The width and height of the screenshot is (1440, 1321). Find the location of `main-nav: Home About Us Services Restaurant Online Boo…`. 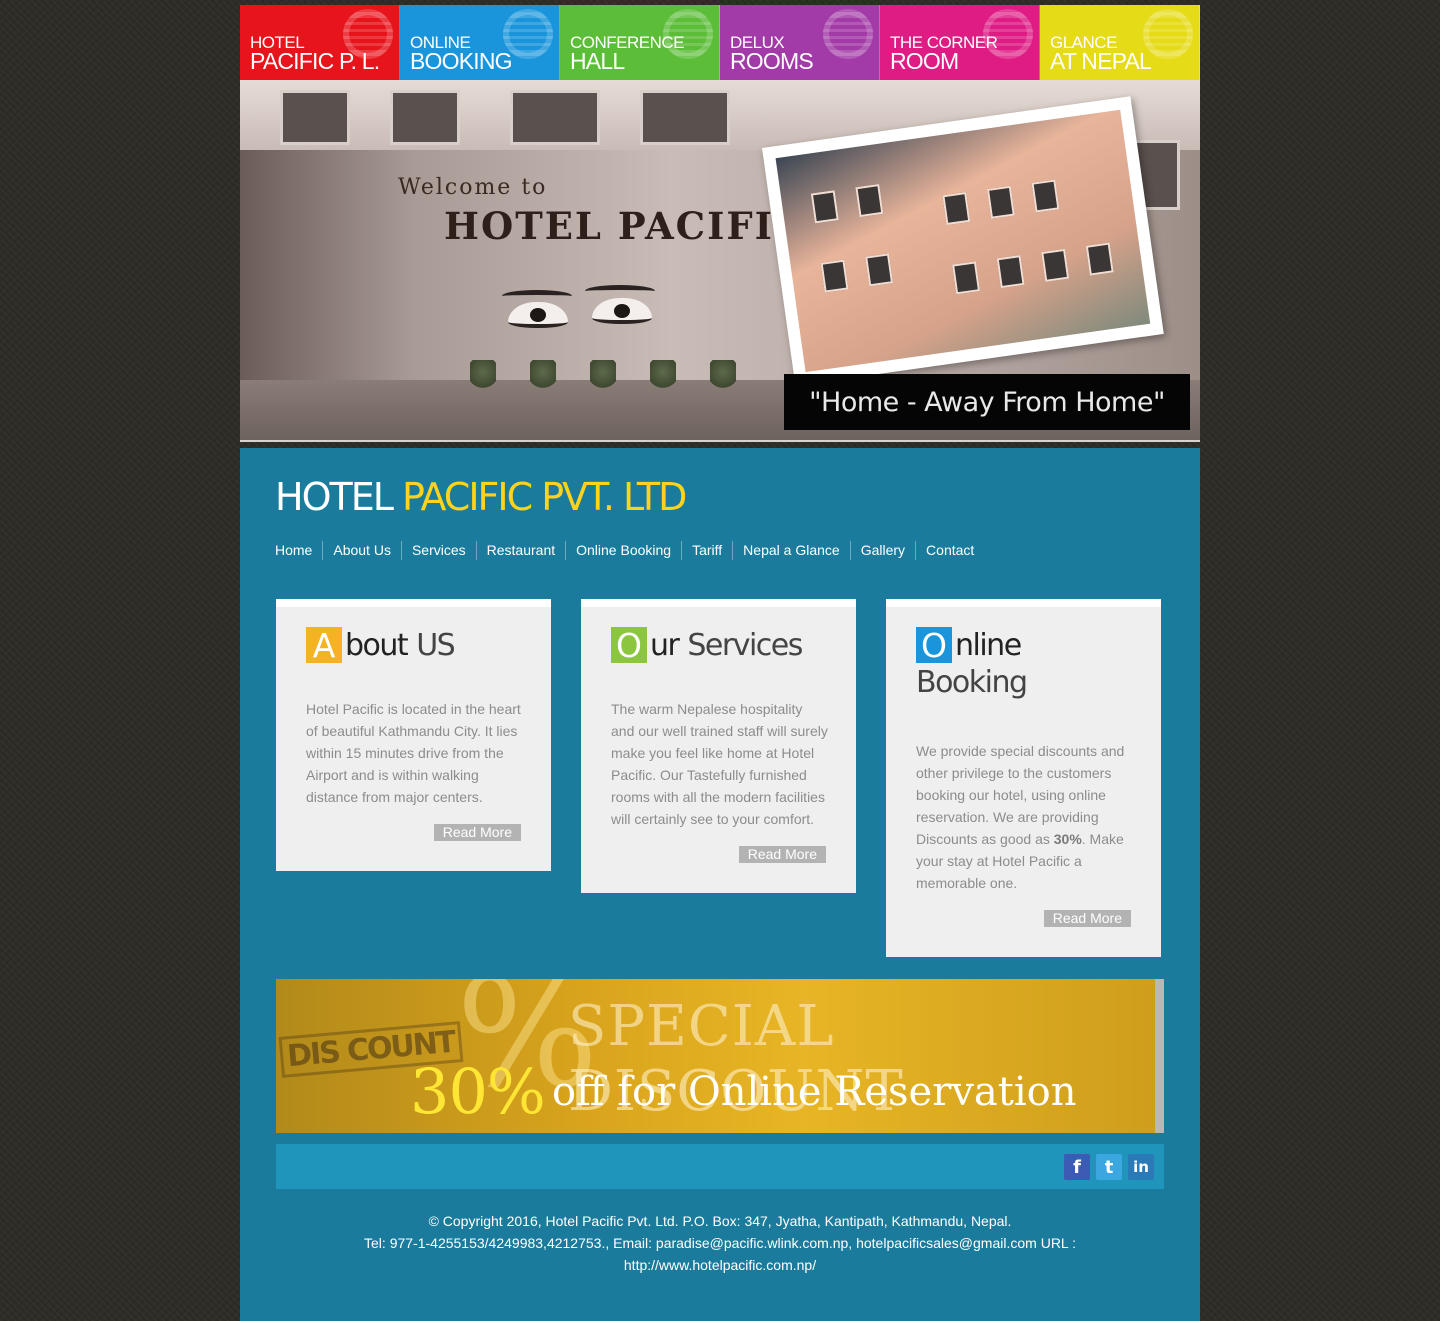

main-nav: Home About Us Services Restaurant Online Boo… is located at coordinates (629, 550).